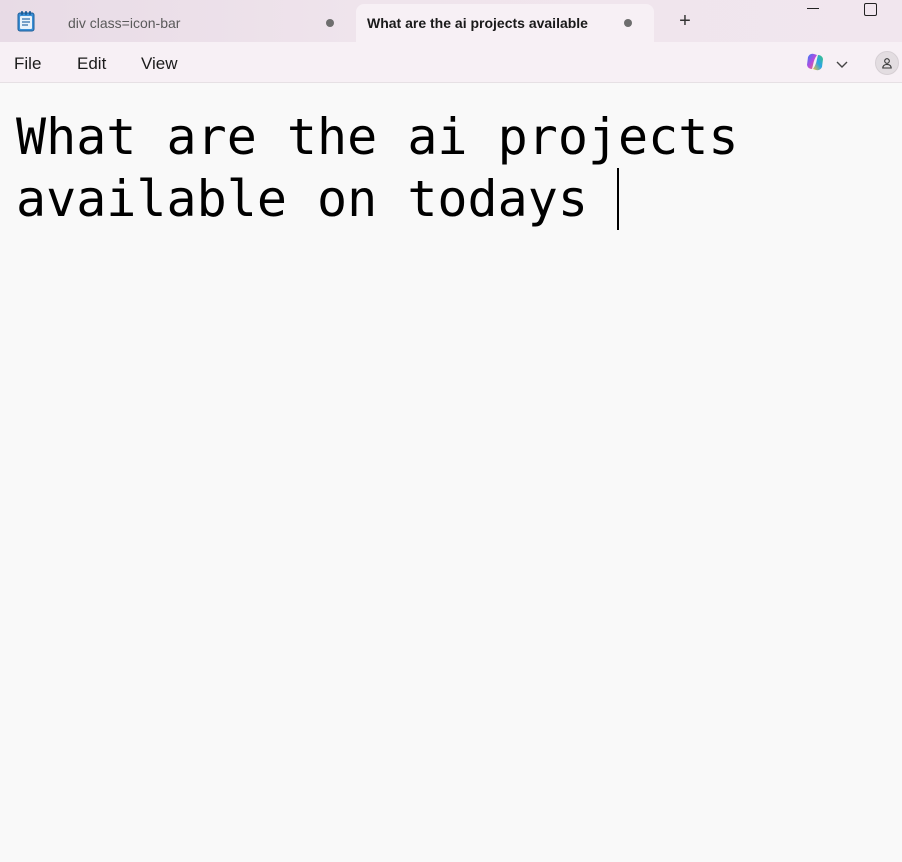 The height and width of the screenshot is (862, 902). Describe the element at coordinates (685, 21) in the screenshot. I see `new-tab-button: +` at that location.